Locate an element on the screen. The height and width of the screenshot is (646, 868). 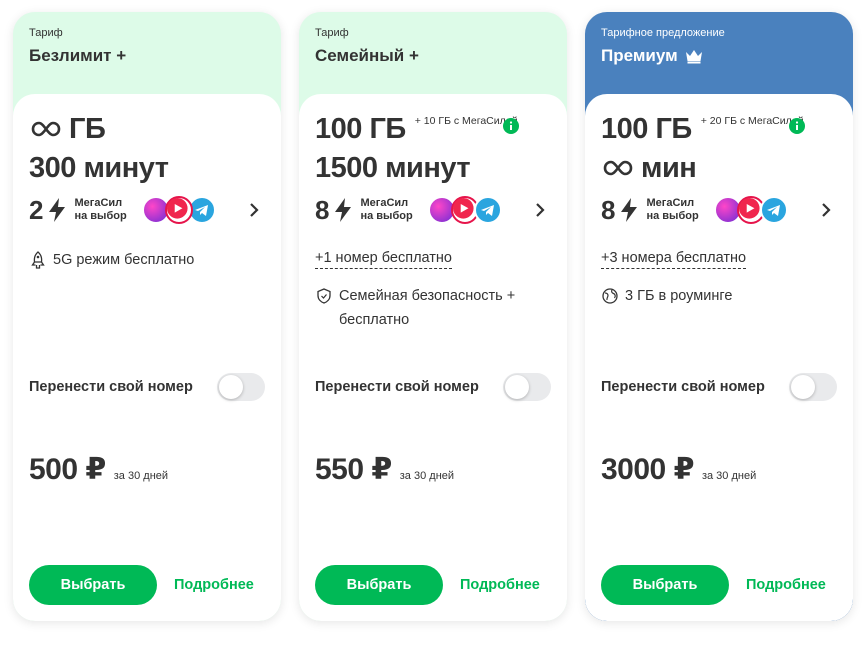
feature-text: Семейная безопасность + бесплатно is located at coordinates (427, 308).